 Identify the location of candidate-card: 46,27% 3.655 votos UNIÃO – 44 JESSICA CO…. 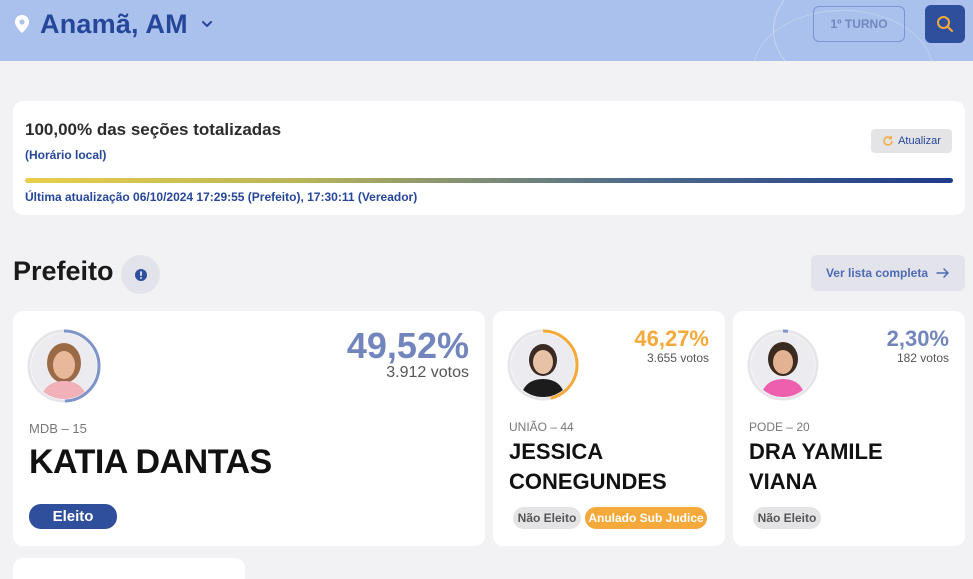
(609, 428).